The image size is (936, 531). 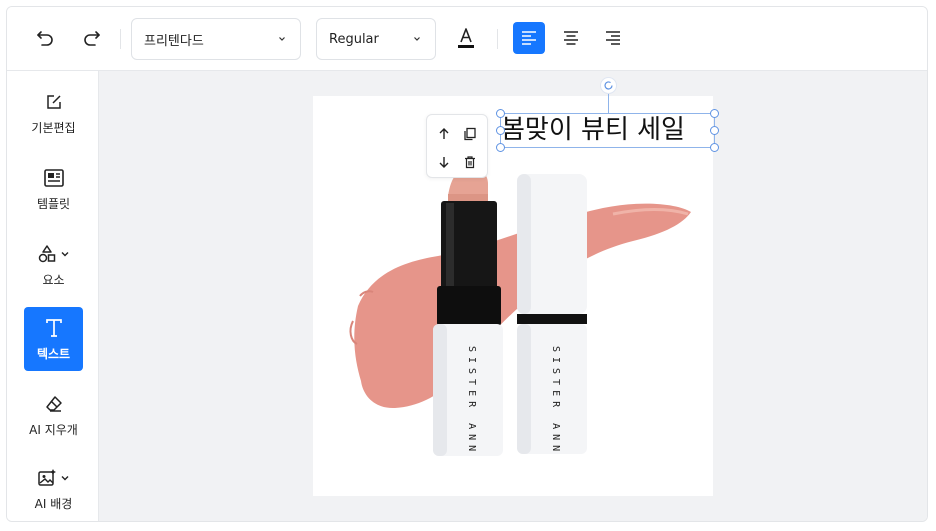 What do you see at coordinates (53, 203) in the screenshot?
I see `sidebar-item-label: 템플릿` at bounding box center [53, 203].